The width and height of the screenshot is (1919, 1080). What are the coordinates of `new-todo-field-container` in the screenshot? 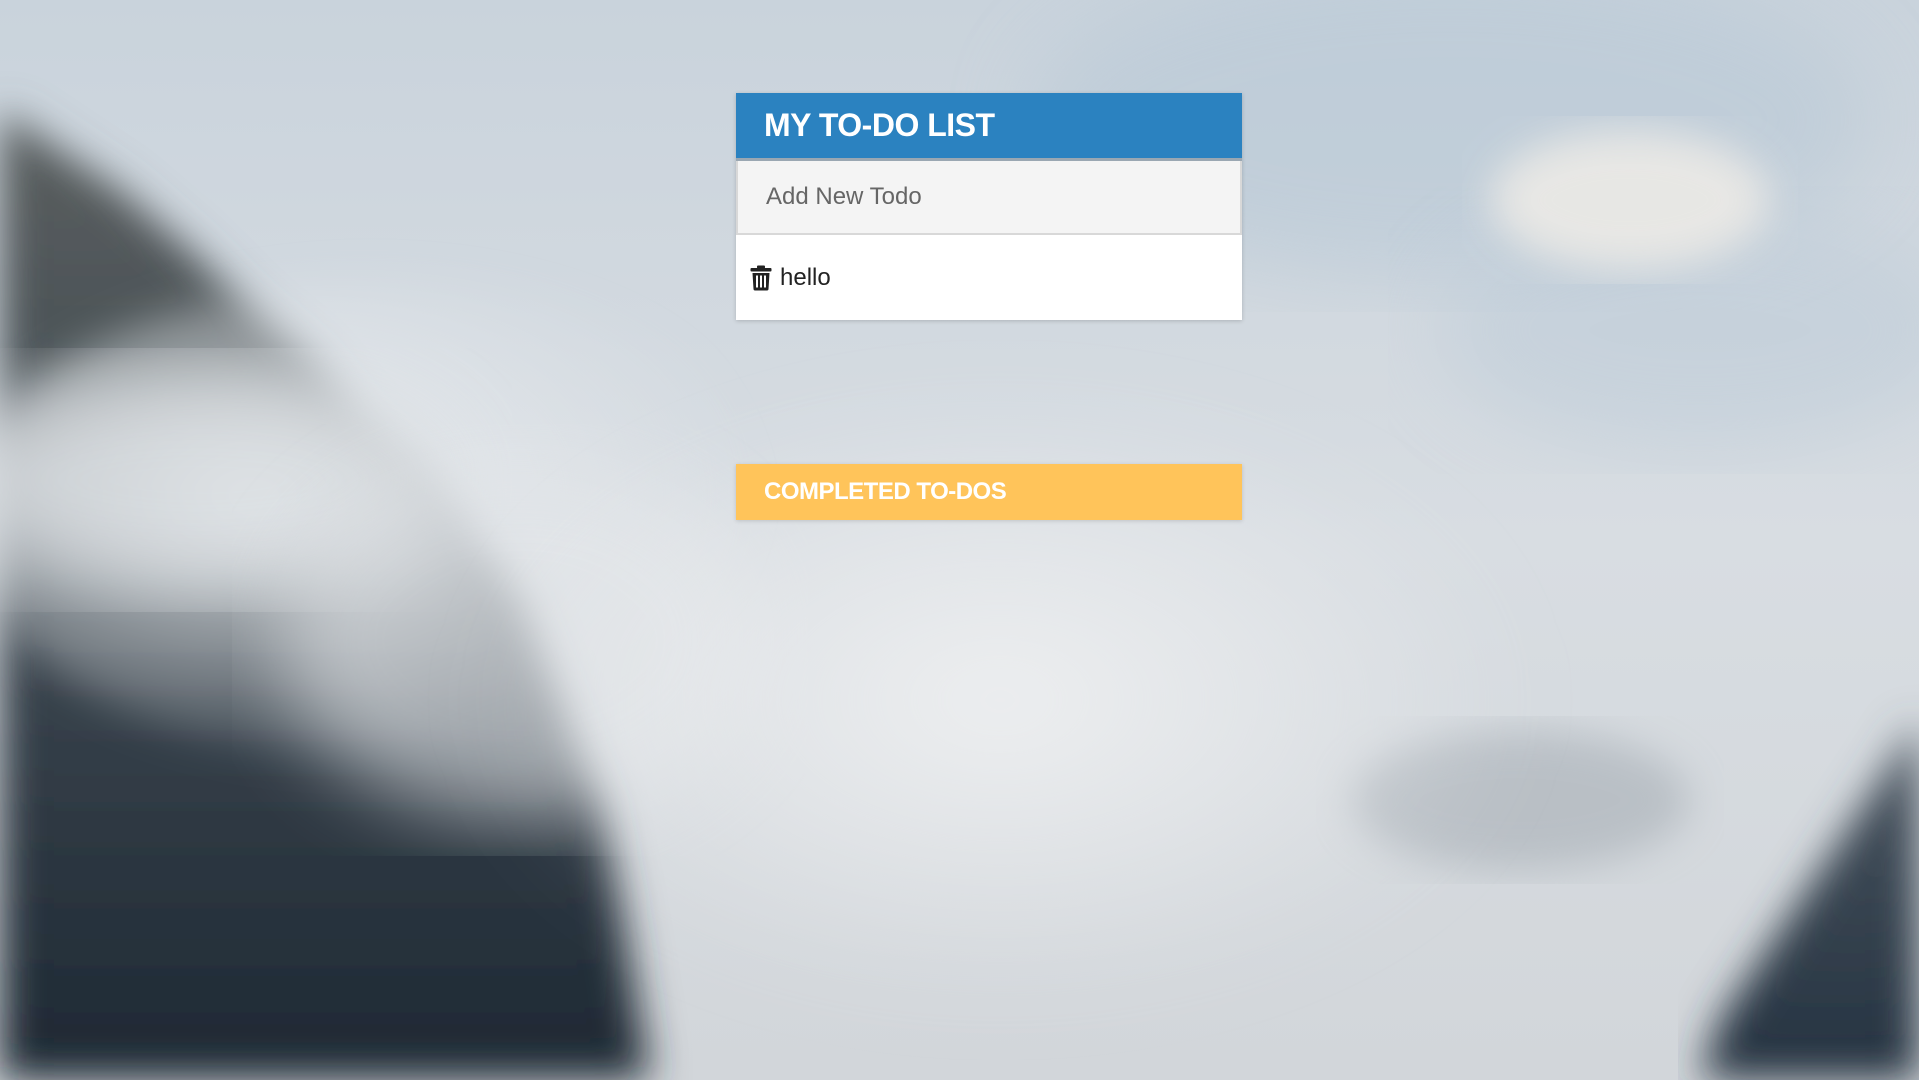 It's located at (989, 198).